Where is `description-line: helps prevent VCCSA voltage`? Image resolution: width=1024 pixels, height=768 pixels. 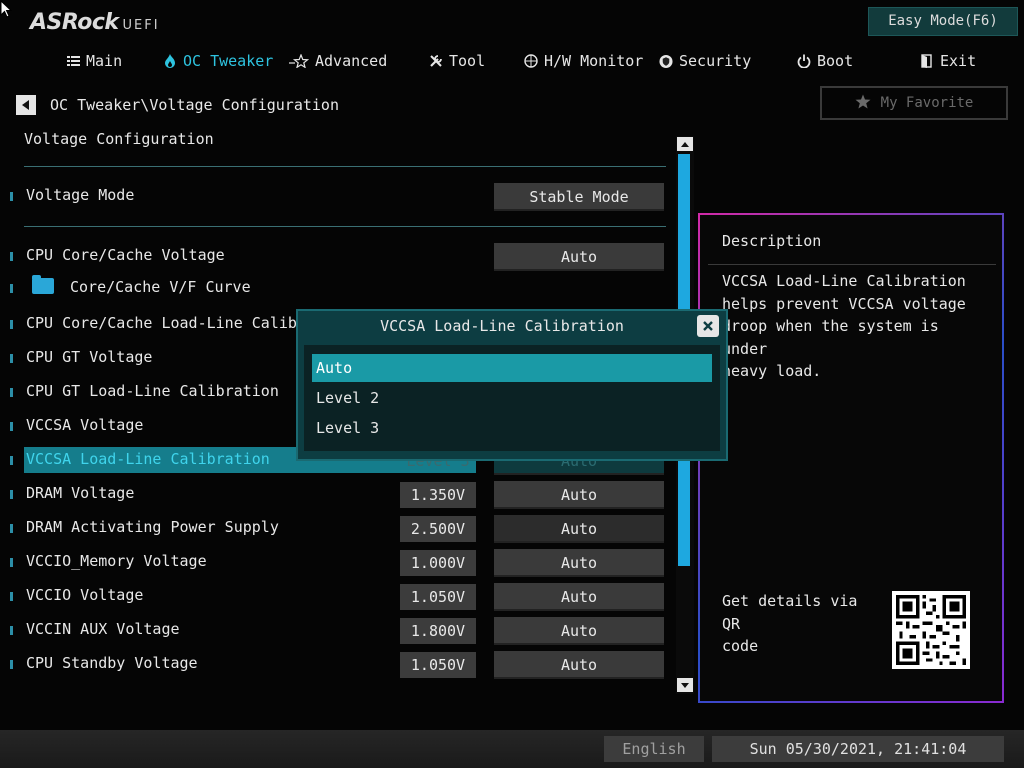 description-line: helps prevent VCCSA voltage is located at coordinates (844, 303).